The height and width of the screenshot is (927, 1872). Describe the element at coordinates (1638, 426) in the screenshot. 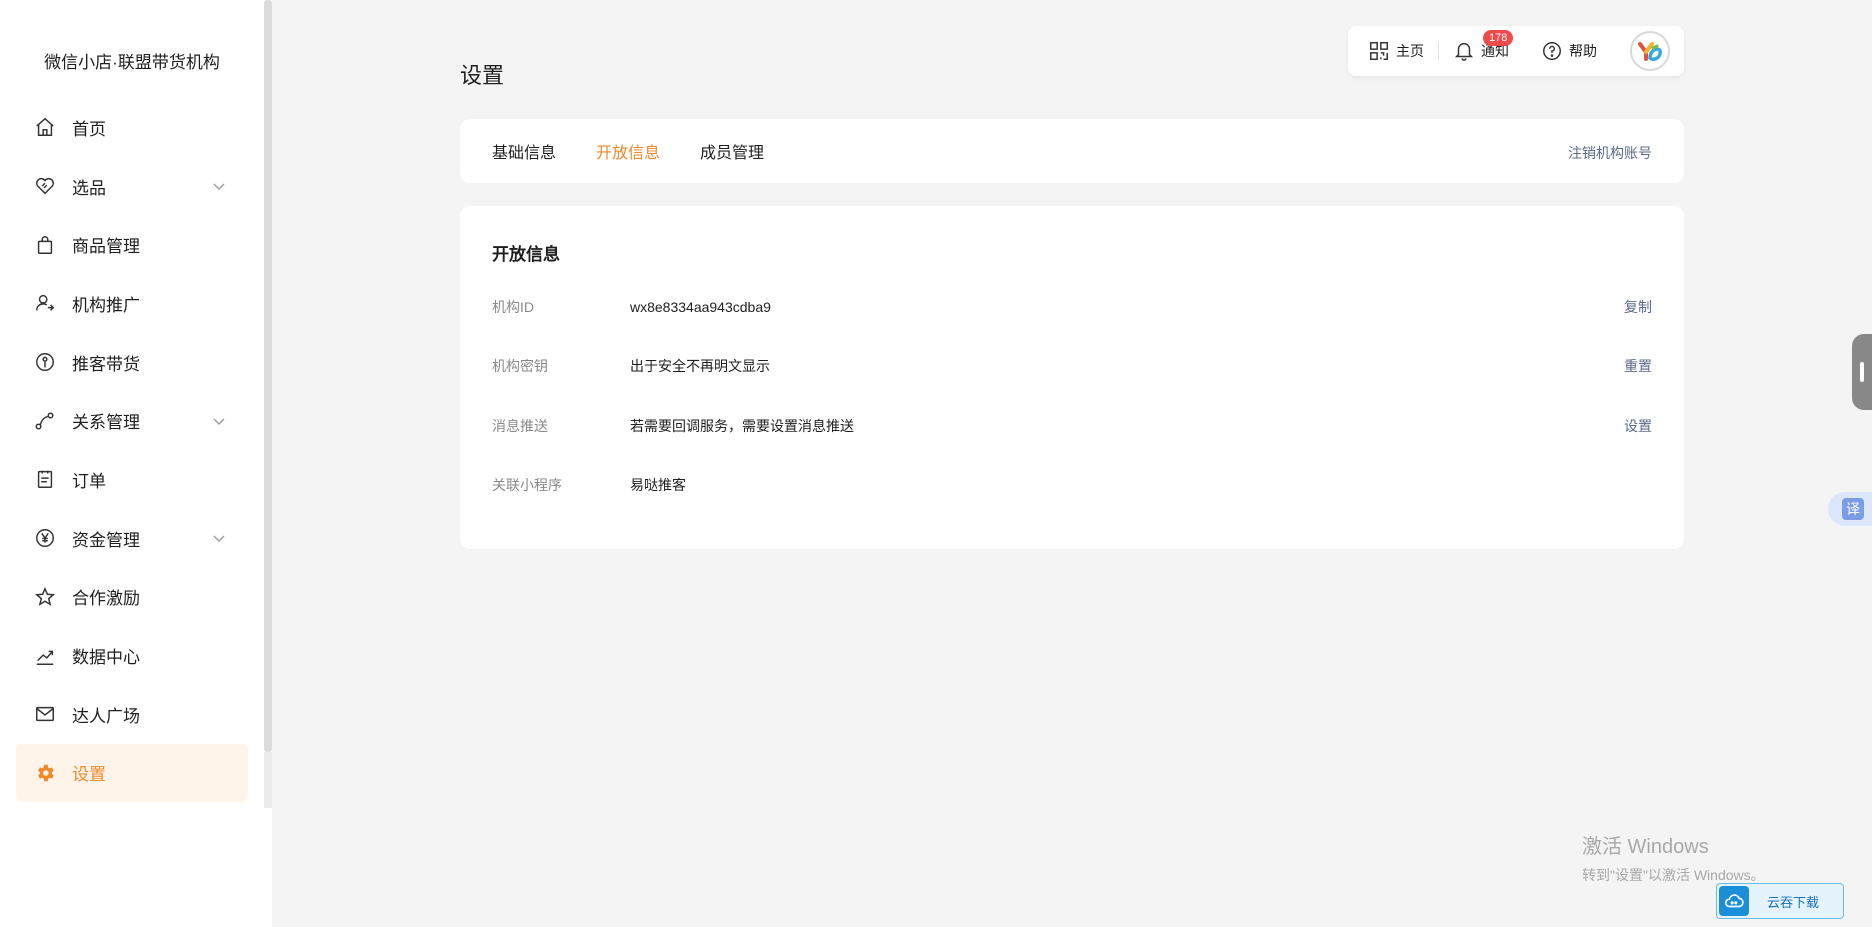

I see `configure-button: 设置` at that location.